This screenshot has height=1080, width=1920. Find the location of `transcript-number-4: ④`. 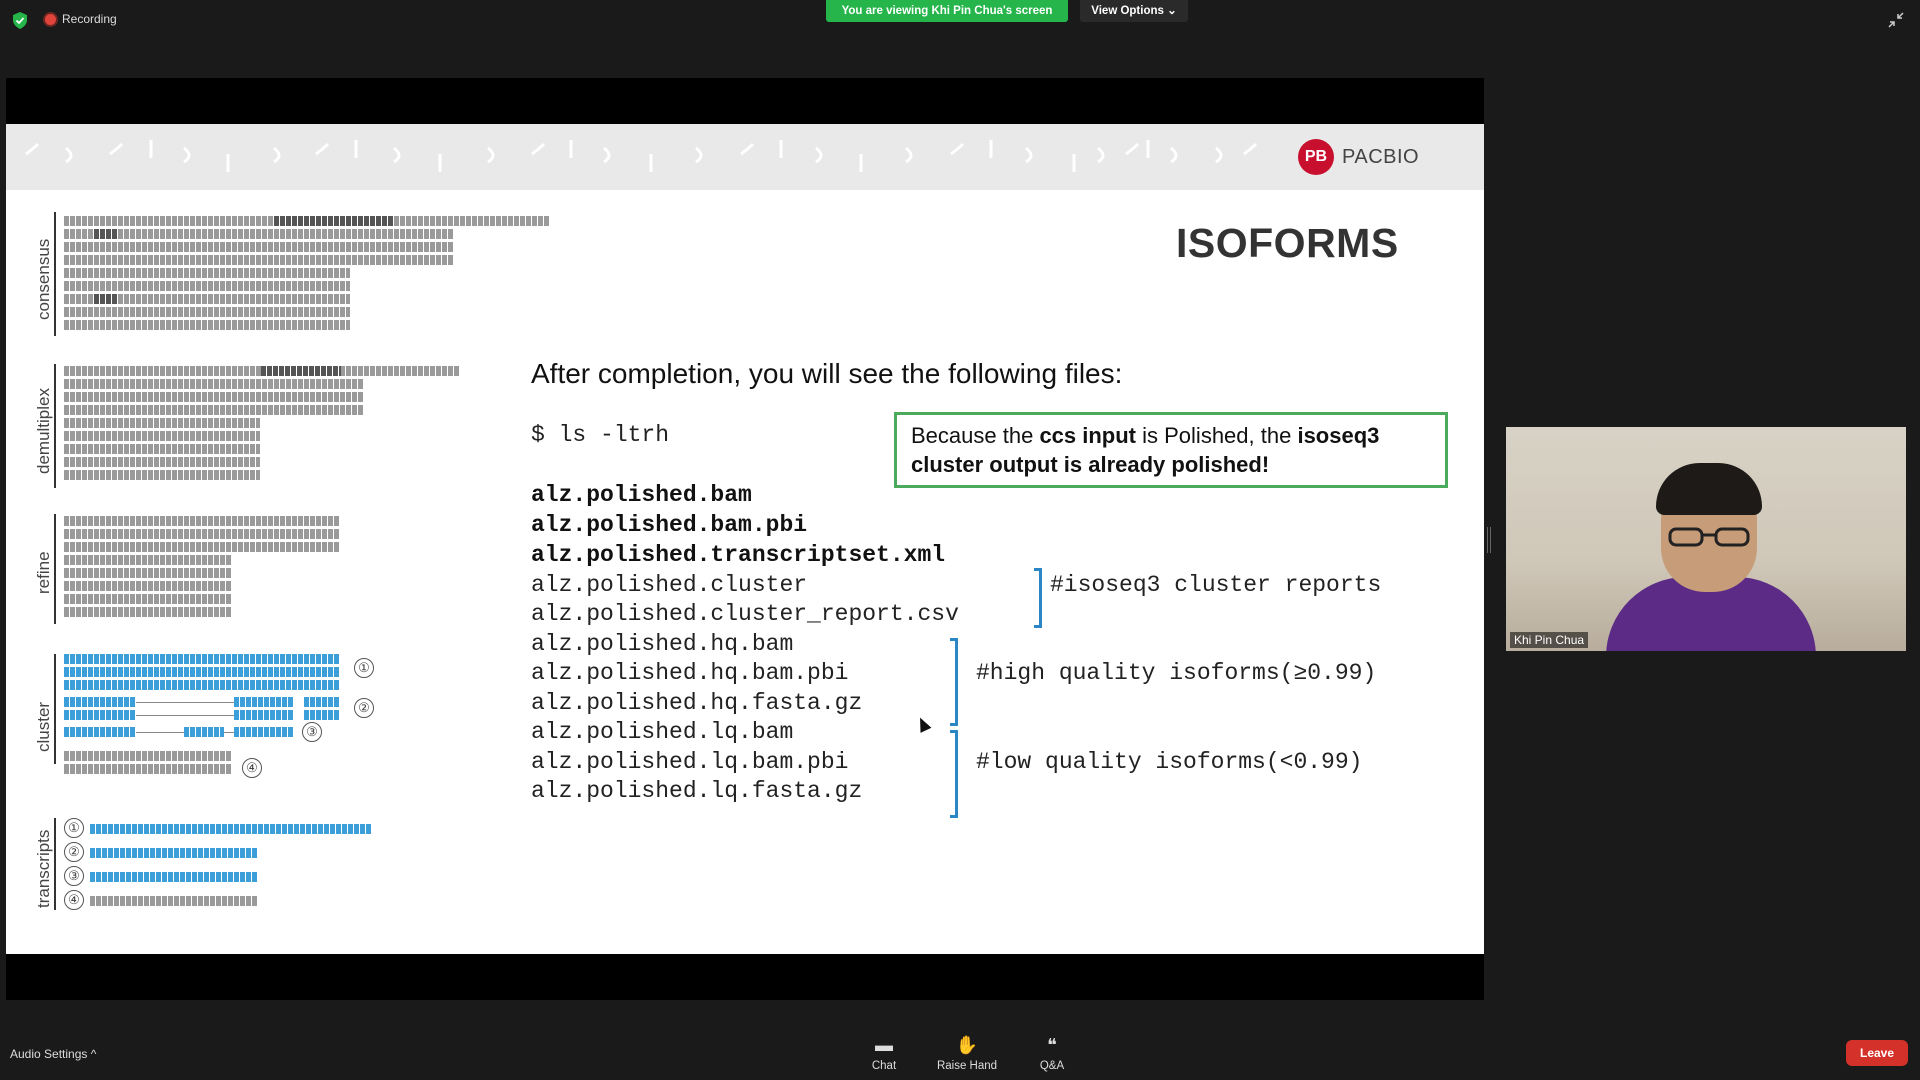

transcript-number-4: ④ is located at coordinates (74, 900).